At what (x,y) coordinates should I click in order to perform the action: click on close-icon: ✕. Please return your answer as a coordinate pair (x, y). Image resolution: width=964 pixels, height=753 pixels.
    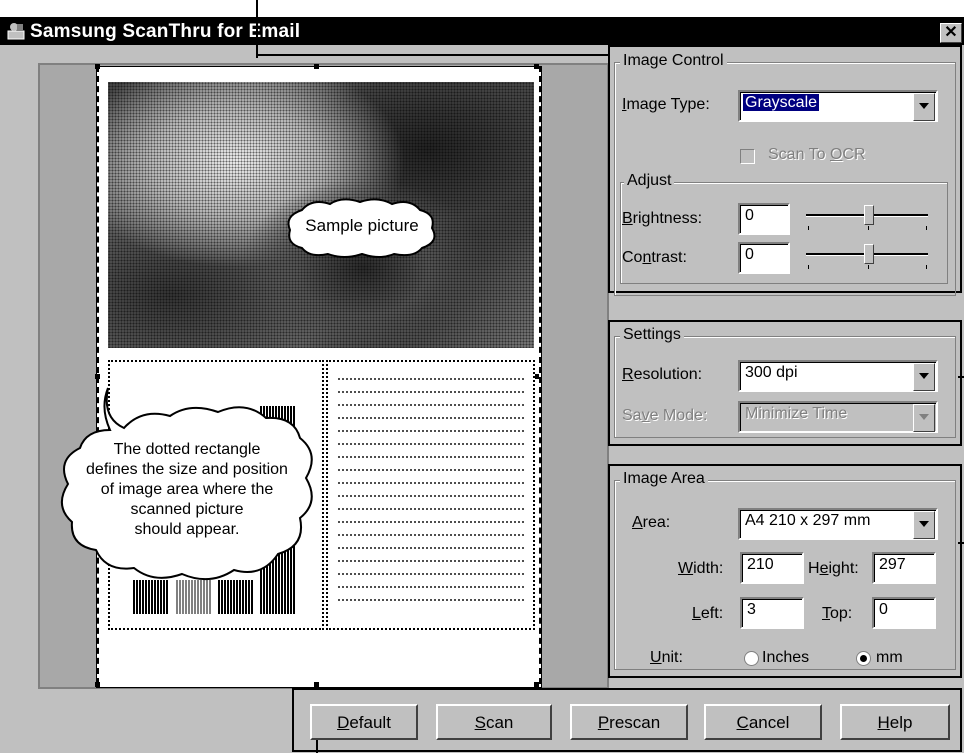
    Looking at the image, I should click on (951, 33).